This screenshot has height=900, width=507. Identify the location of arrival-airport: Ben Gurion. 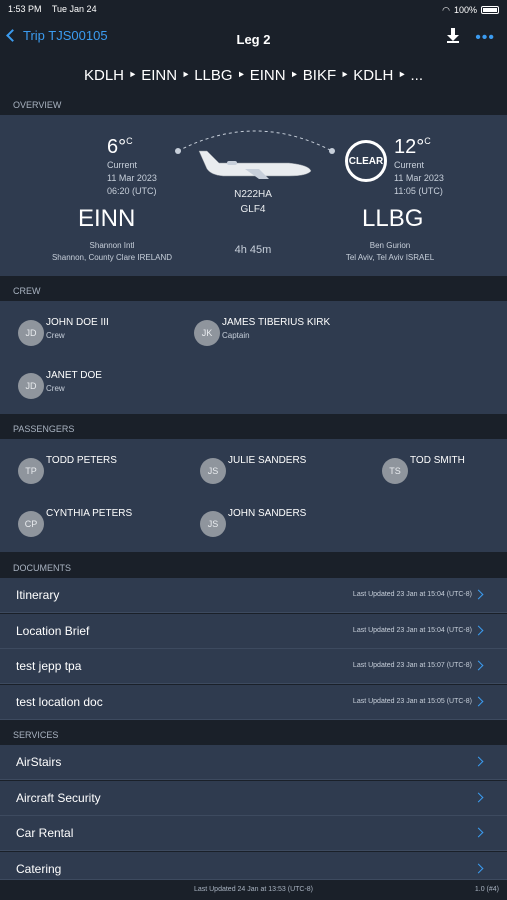
(390, 245).